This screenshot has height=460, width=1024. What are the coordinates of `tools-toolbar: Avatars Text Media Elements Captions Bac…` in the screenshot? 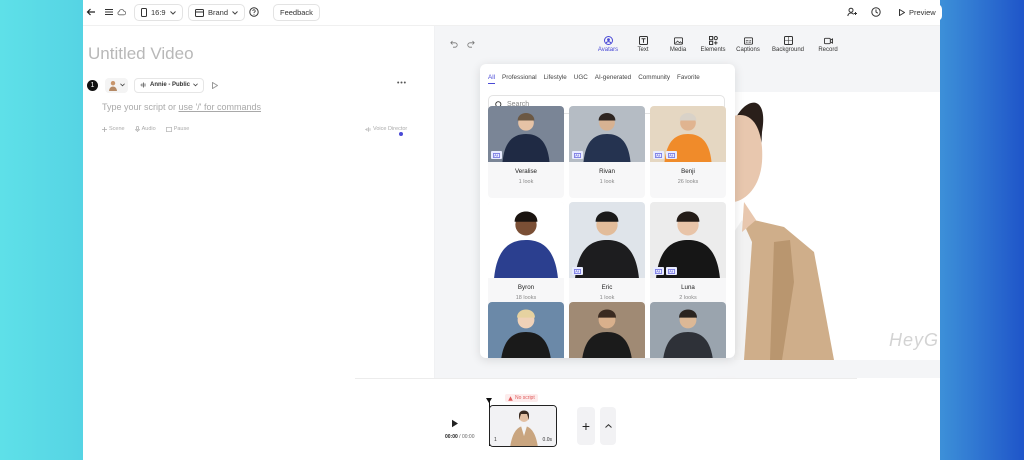 It's located at (718, 44).